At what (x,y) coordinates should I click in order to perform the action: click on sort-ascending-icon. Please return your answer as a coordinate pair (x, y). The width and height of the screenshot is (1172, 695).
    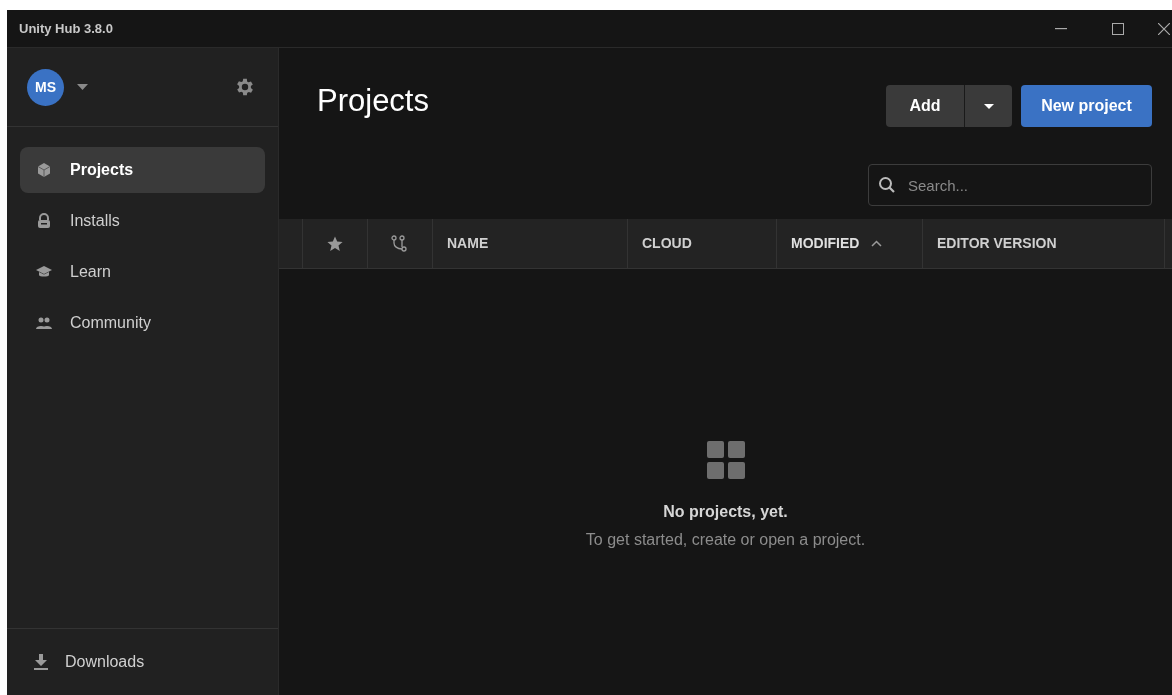
    Looking at the image, I should click on (877, 243).